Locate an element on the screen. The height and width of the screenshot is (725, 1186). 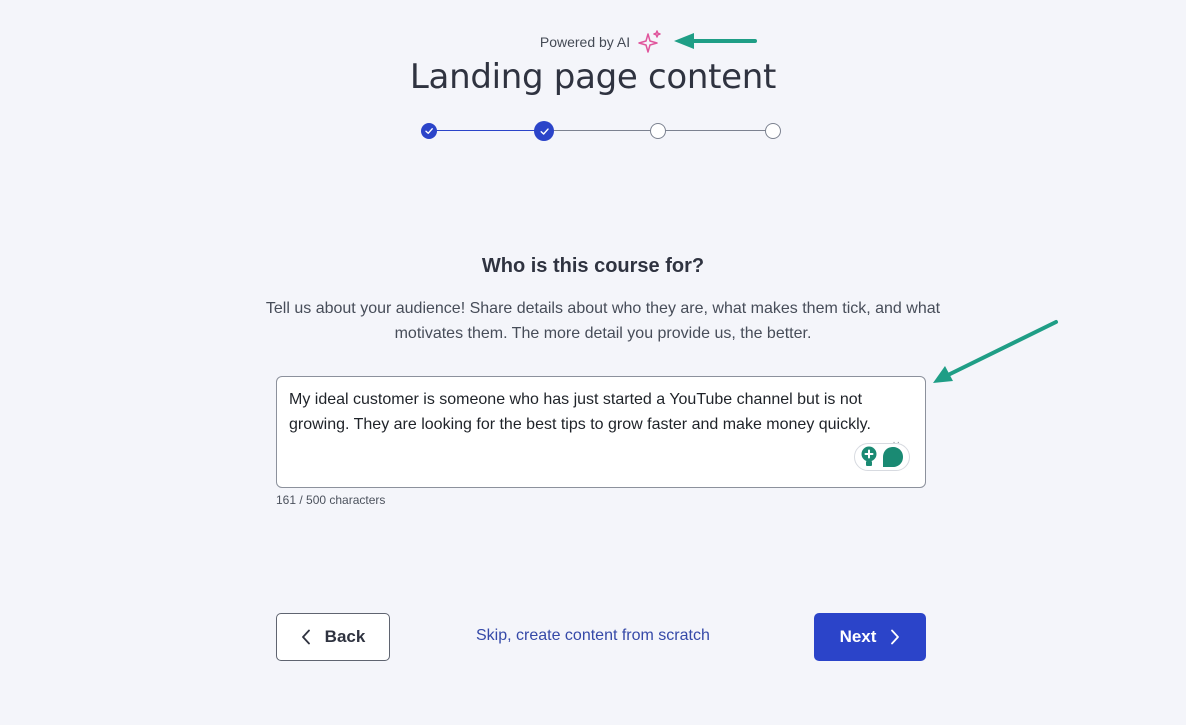
next-button: Next is located at coordinates (870, 637).